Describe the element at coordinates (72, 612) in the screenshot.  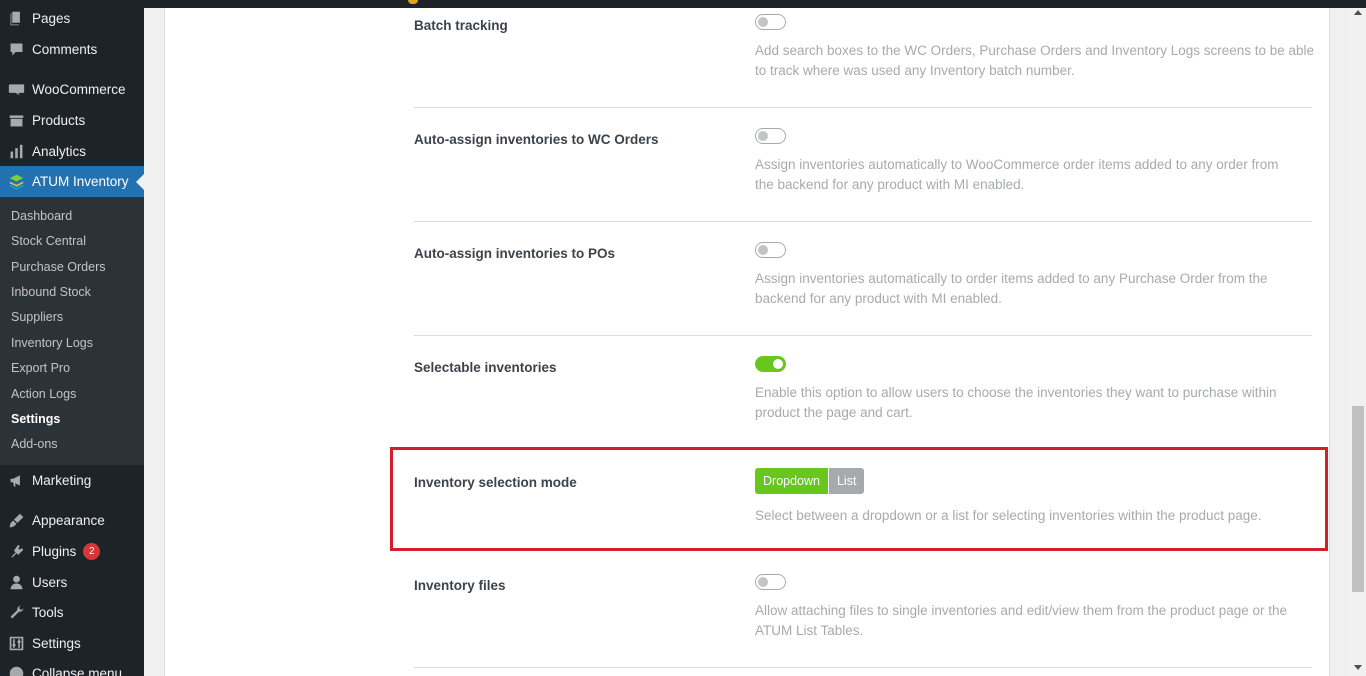
I see `sidebar-item-tools: Tools` at that location.